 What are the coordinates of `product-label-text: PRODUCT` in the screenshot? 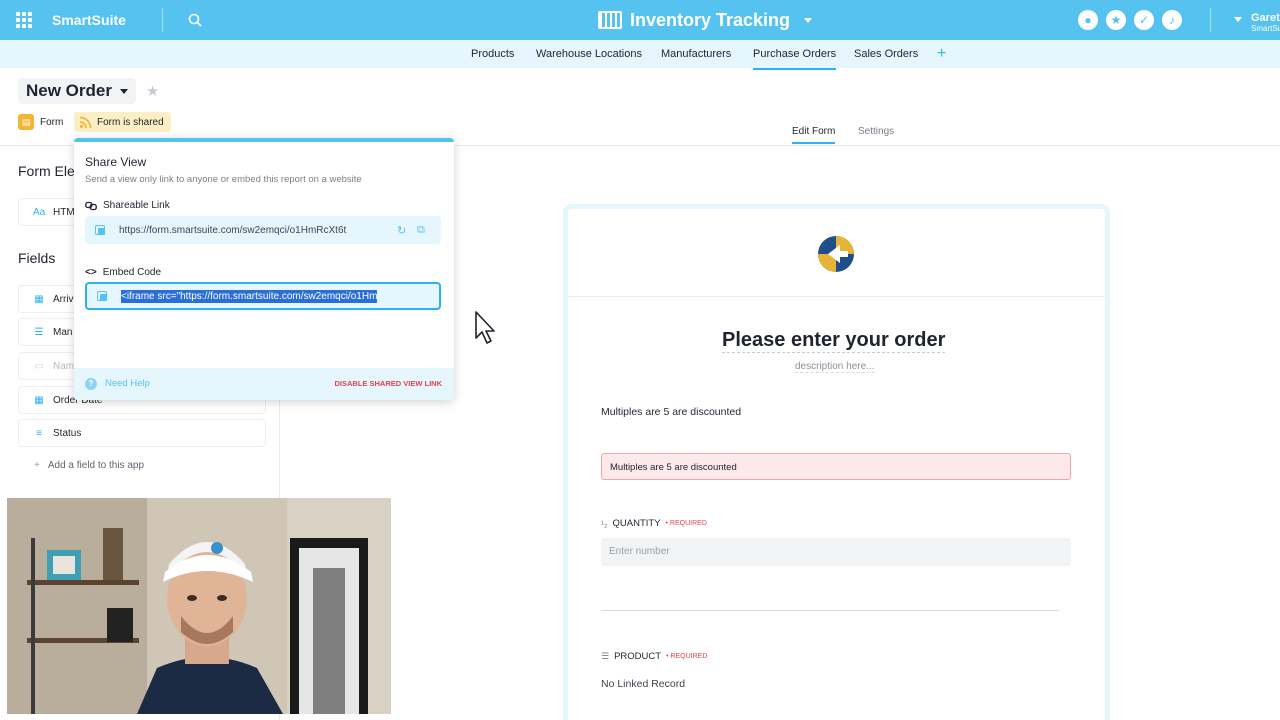 It's located at (638, 656).